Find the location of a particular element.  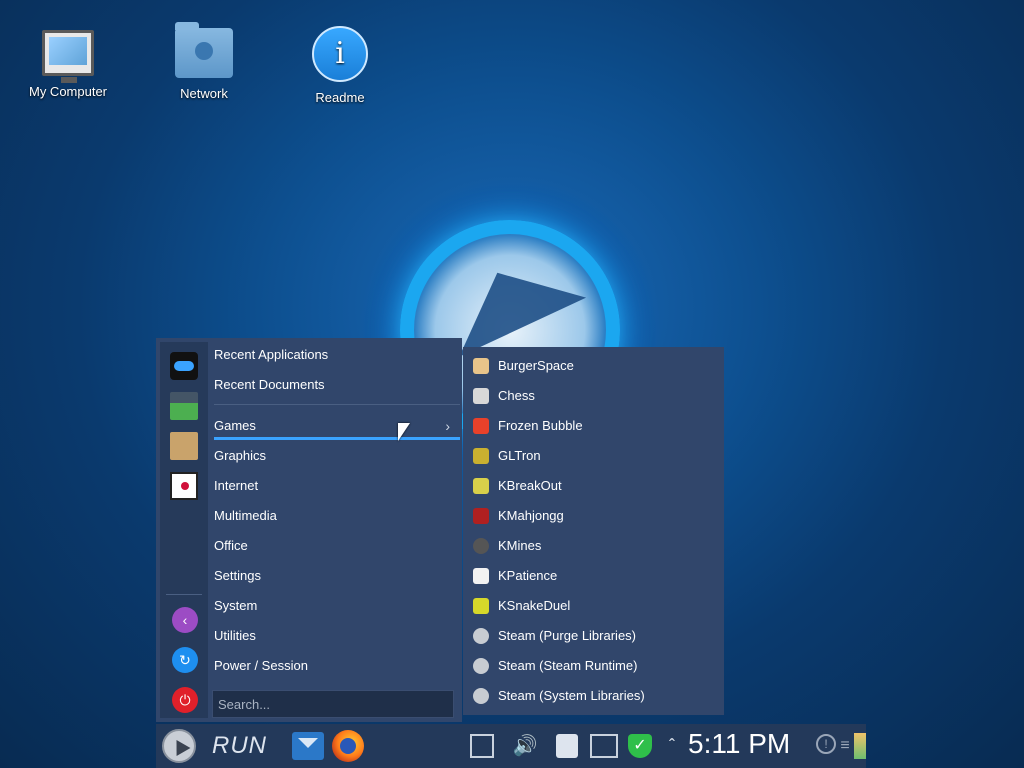

refresh-icon: ↻ is located at coordinates (185, 660).